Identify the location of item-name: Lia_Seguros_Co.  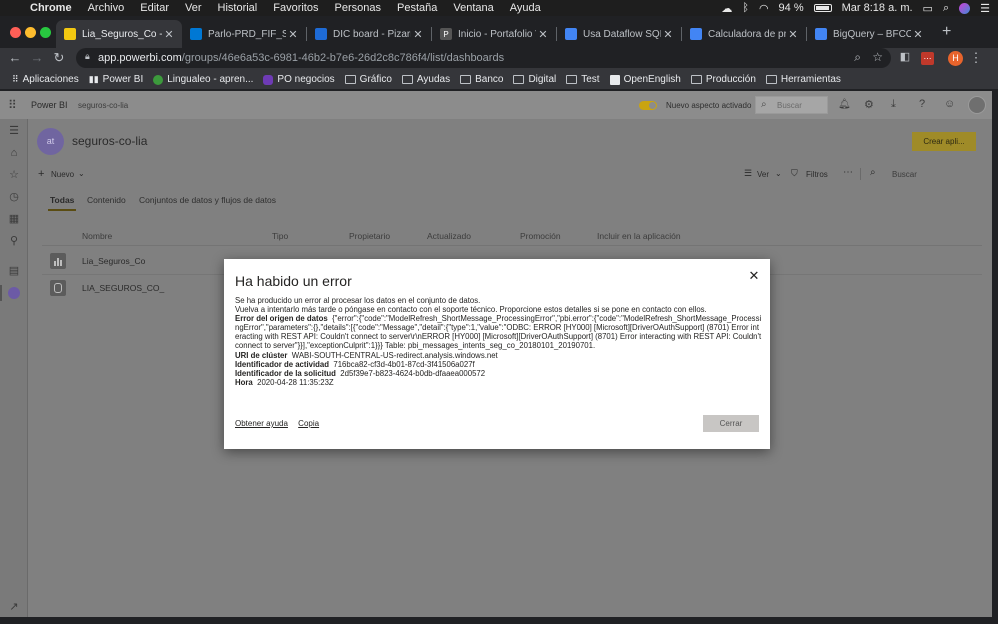
(113, 261).